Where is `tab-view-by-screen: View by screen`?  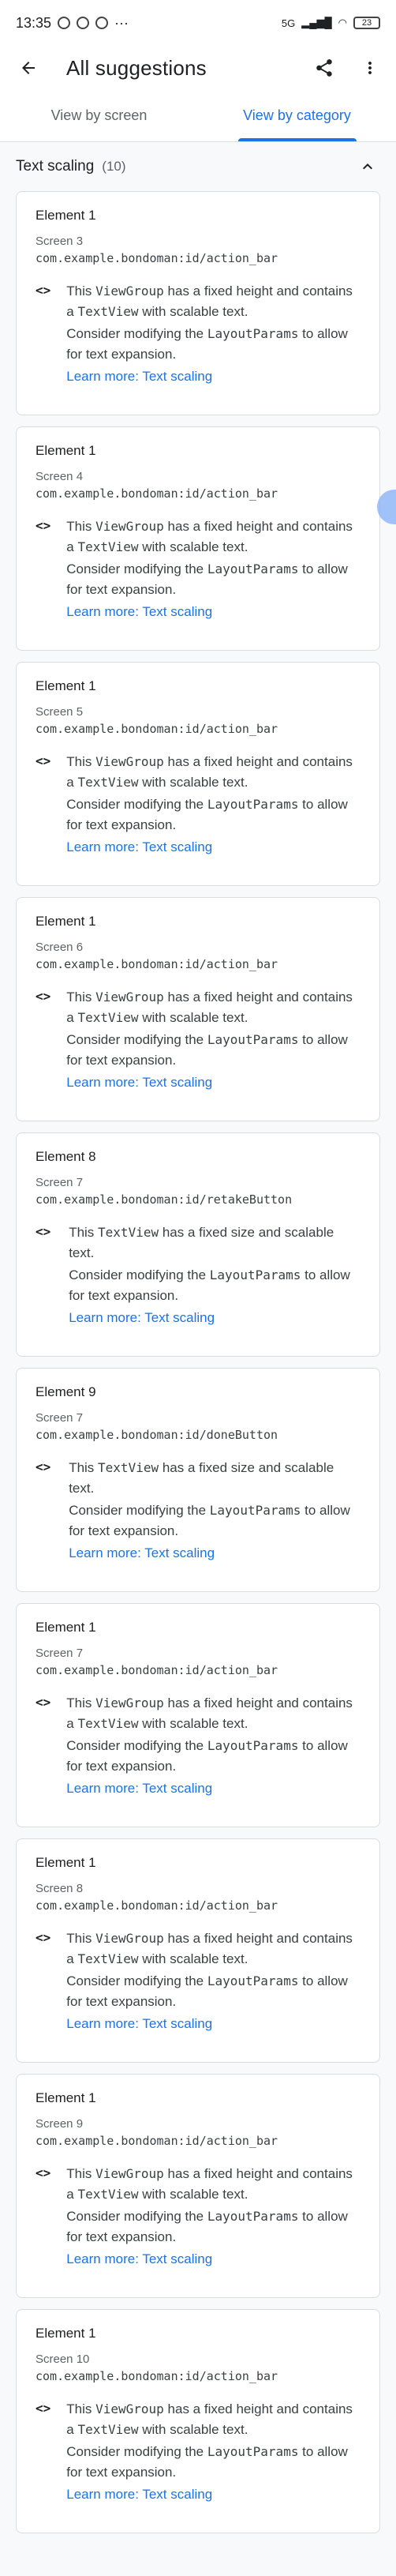
tab-view-by-screen: View by screen is located at coordinates (99, 115).